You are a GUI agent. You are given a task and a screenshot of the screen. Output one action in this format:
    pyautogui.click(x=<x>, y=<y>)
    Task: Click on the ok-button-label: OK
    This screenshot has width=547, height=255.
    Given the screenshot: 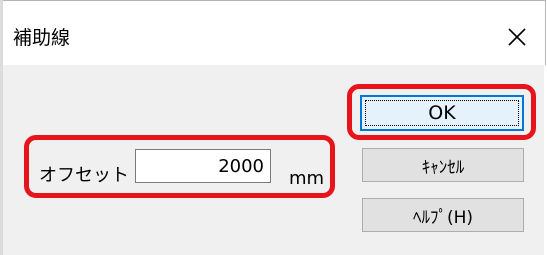 What is the action you would take?
    pyautogui.click(x=442, y=113)
    